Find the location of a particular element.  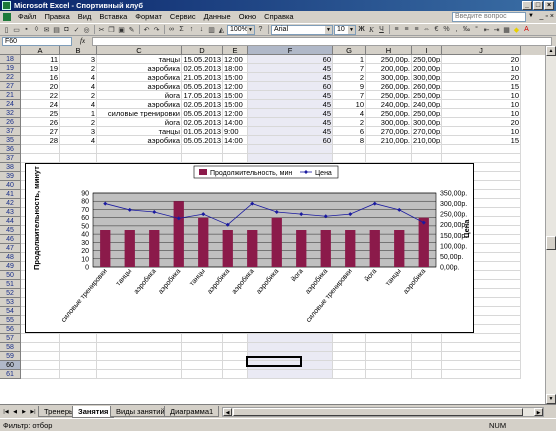

grid-cell: 21.05.2013 is located at coordinates (202, 77).